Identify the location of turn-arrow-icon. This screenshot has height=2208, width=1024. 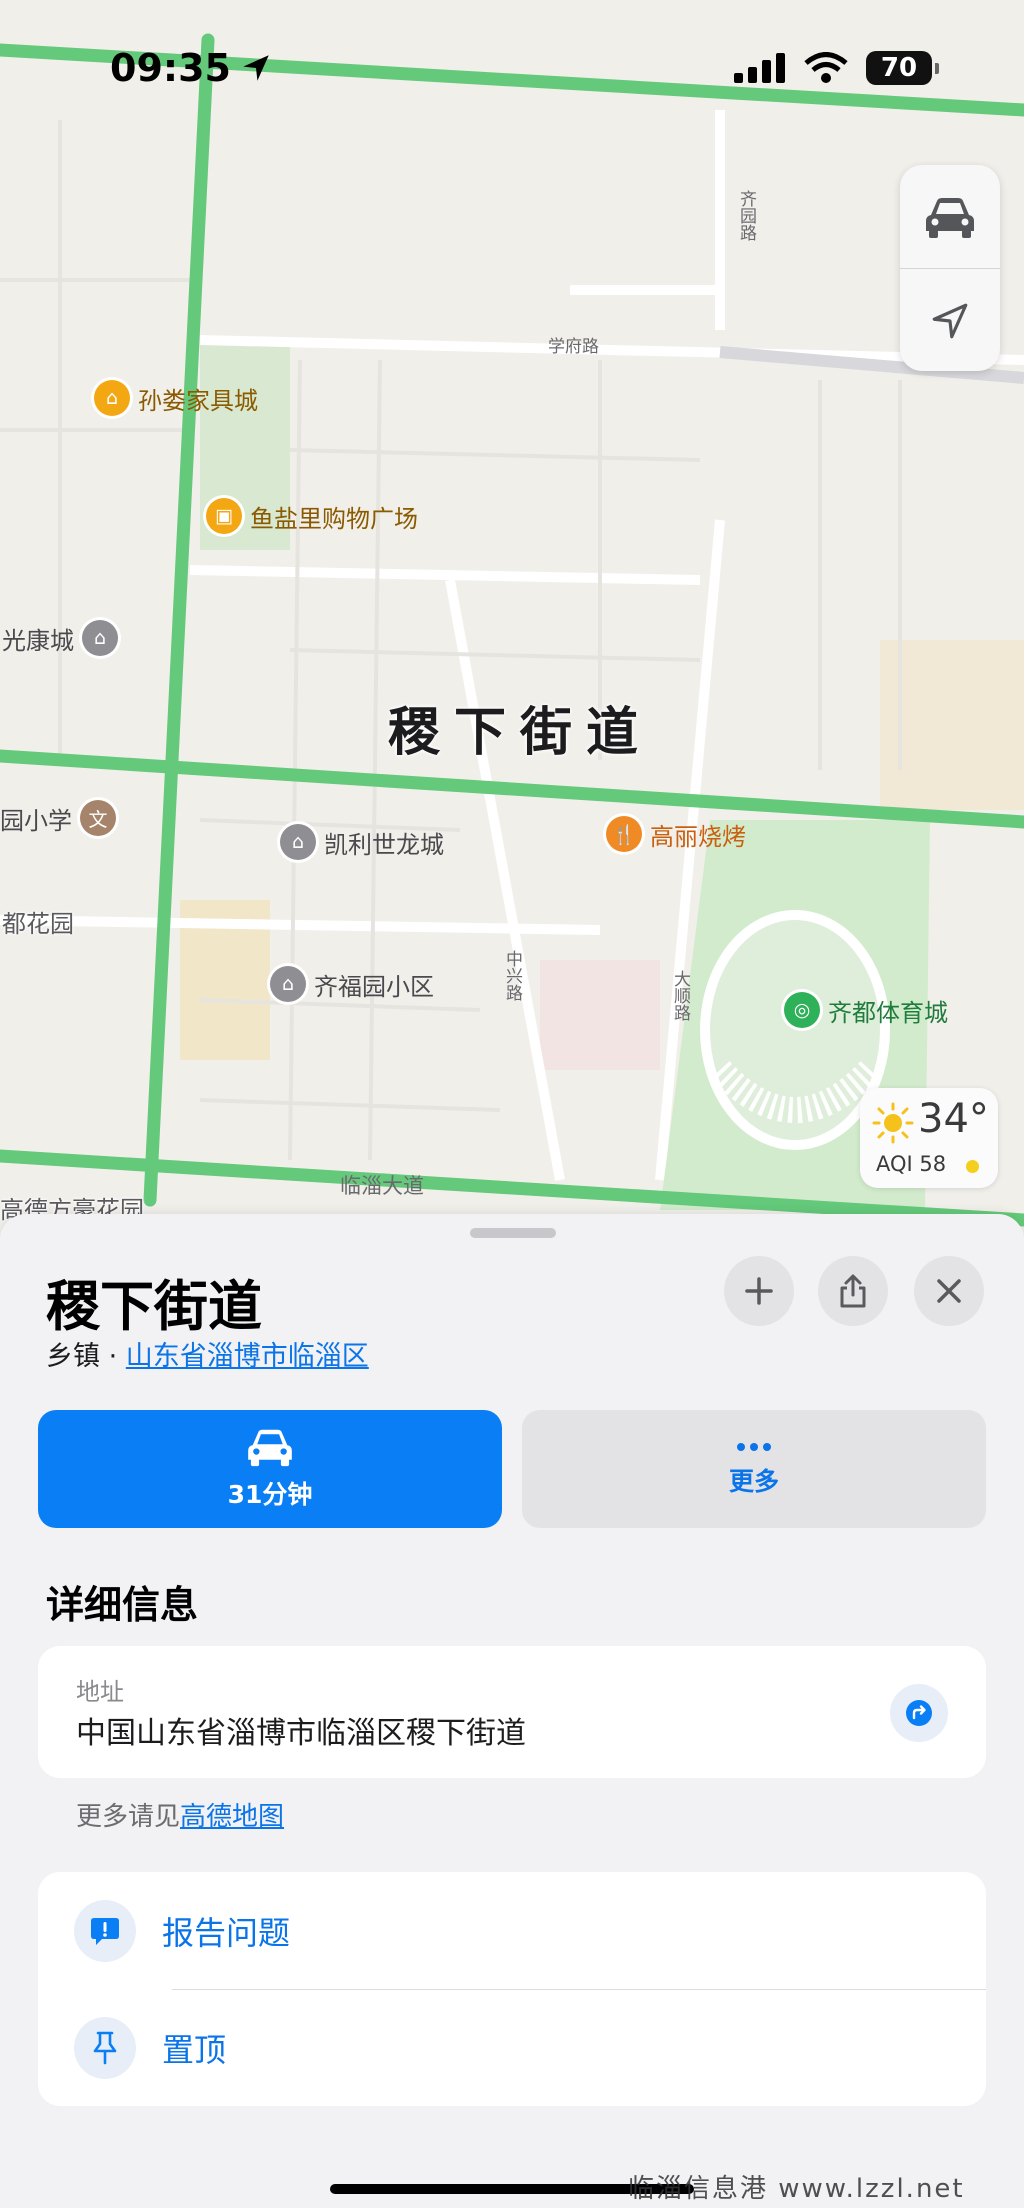
(919, 1713).